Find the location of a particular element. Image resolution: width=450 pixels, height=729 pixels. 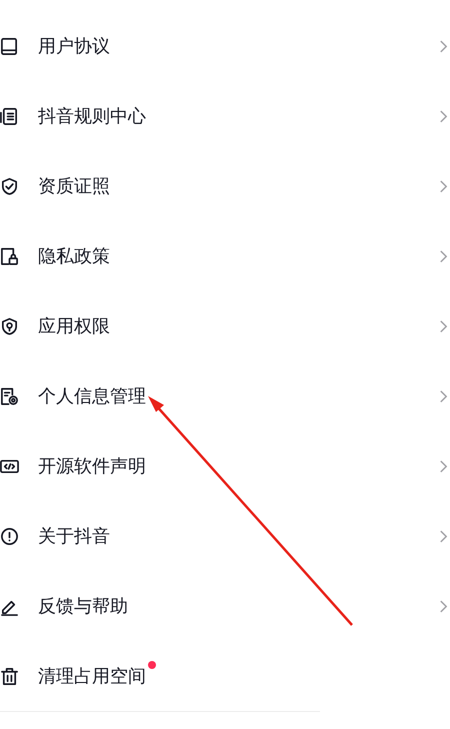

menu-label: 开源软件声明 is located at coordinates (92, 466).